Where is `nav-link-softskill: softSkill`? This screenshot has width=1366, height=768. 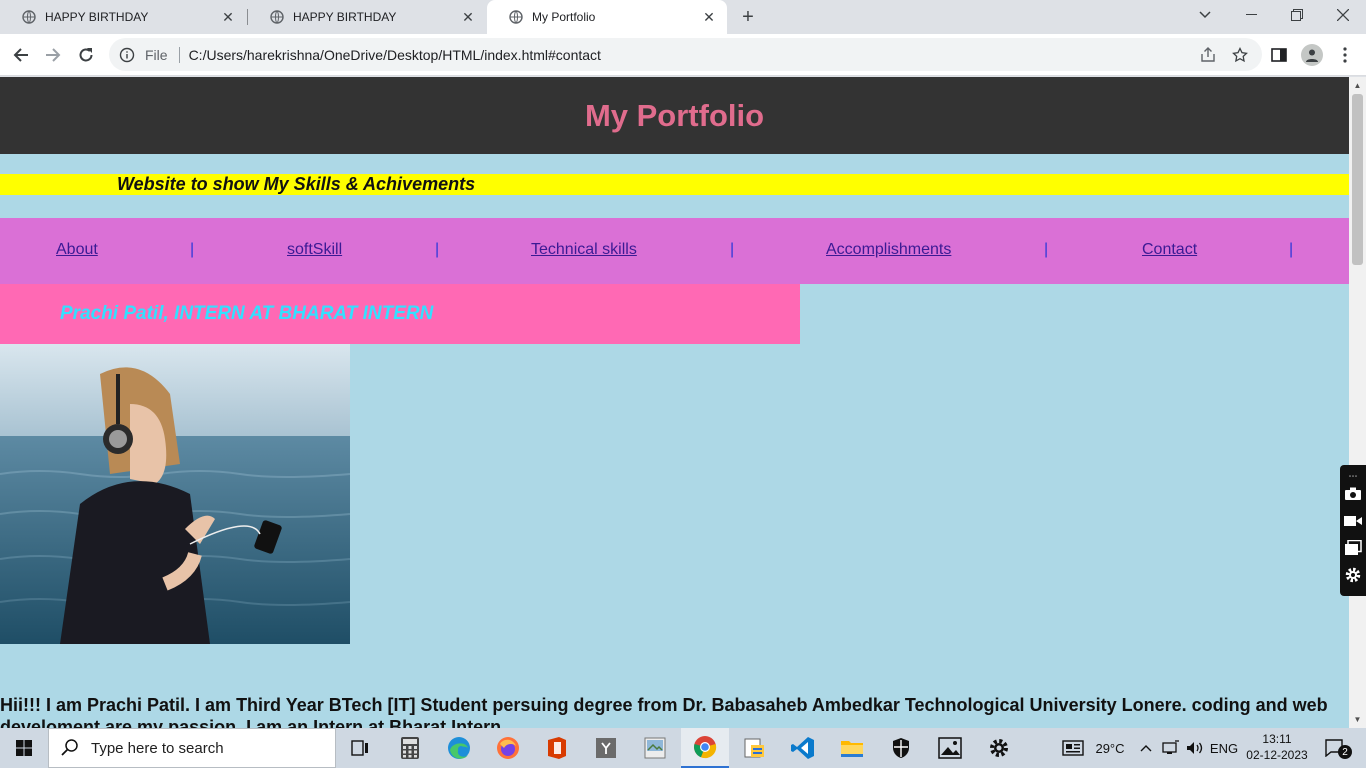
nav-link-softskill: softSkill is located at coordinates (314, 250).